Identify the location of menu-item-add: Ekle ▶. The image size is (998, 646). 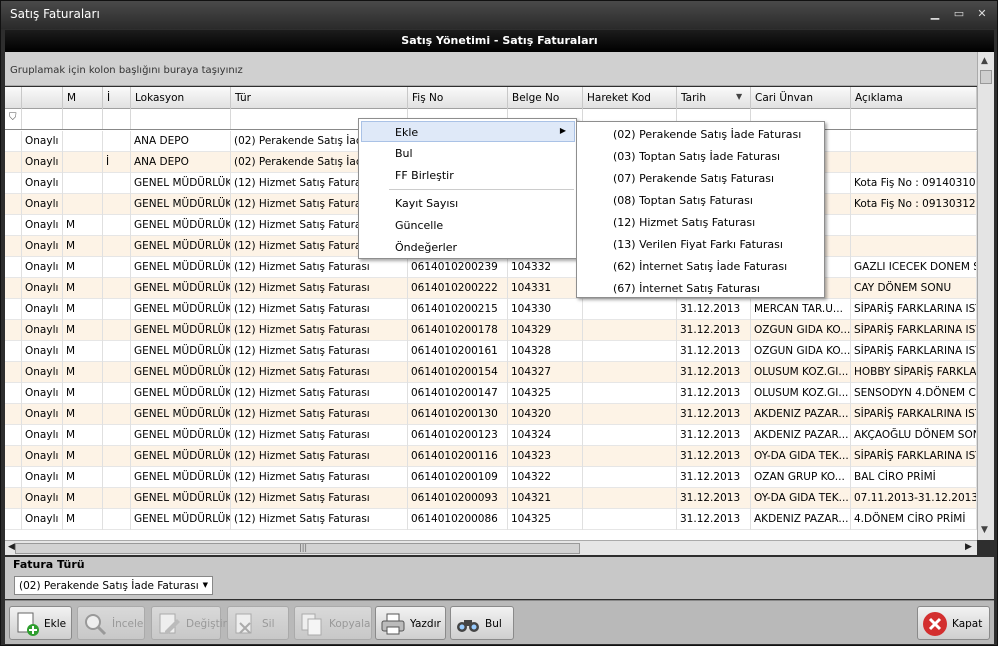
(468, 131).